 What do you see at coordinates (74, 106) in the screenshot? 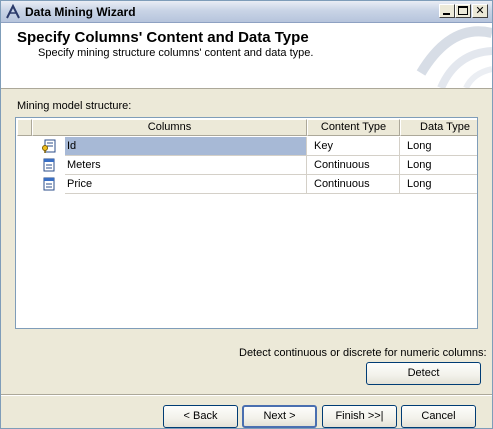
I see `structure-label: Mining model structure:` at bounding box center [74, 106].